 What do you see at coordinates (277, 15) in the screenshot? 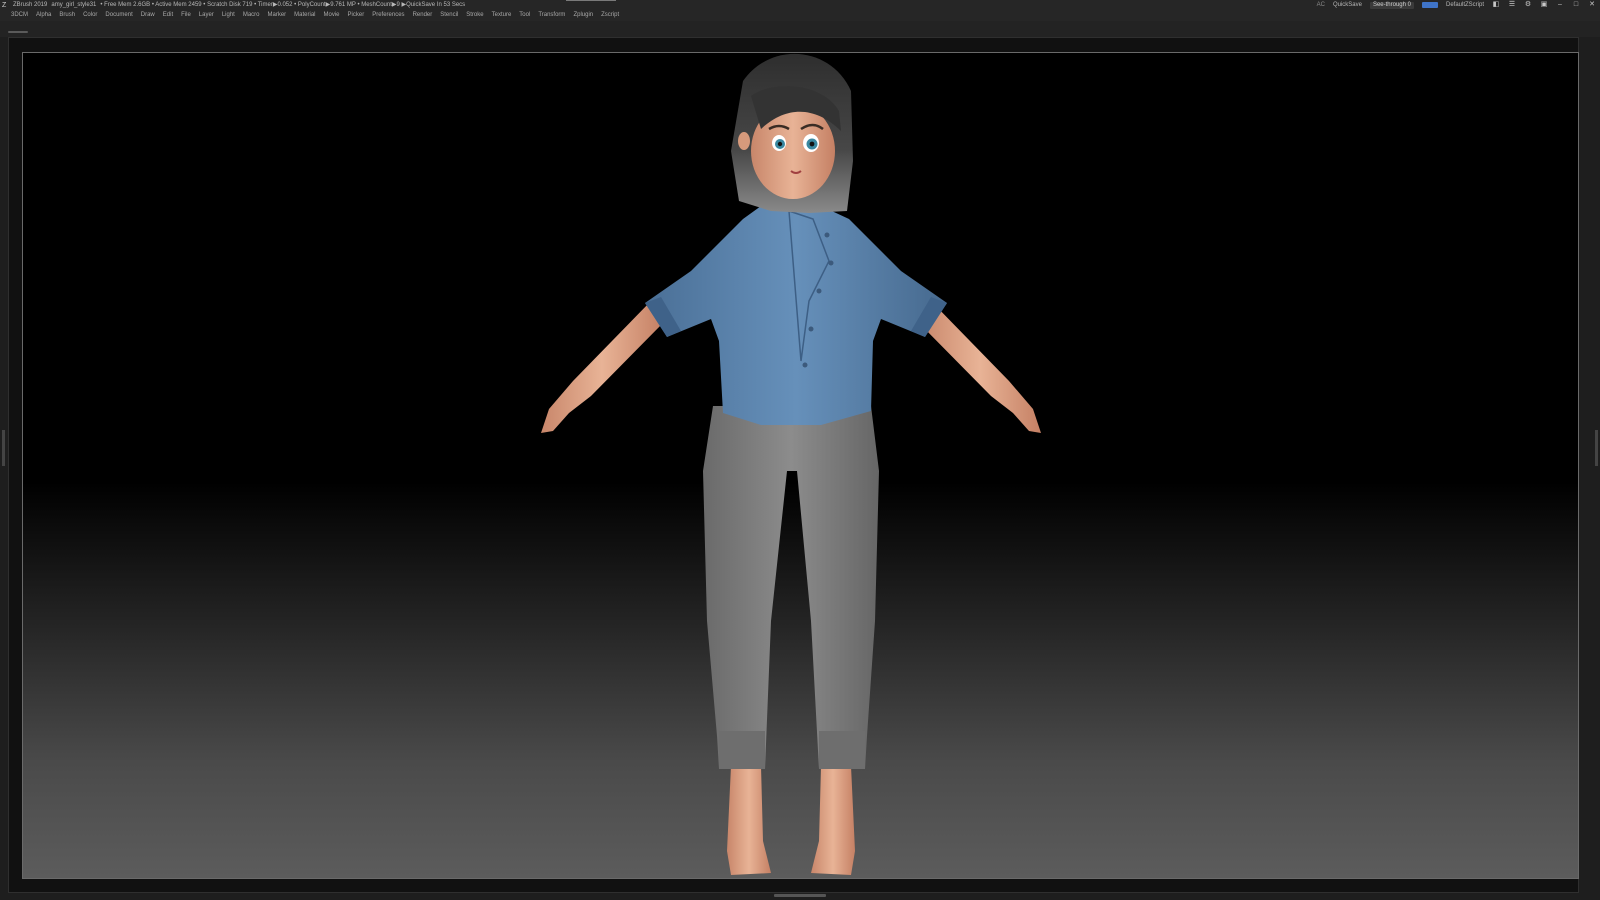
I see `menu-item-marker: Marker` at bounding box center [277, 15].